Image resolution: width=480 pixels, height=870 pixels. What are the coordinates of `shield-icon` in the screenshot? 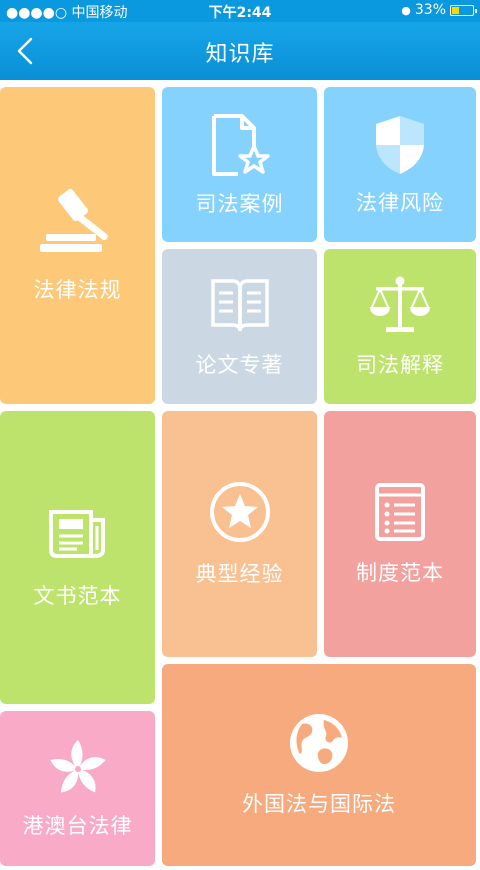 It's located at (400, 144).